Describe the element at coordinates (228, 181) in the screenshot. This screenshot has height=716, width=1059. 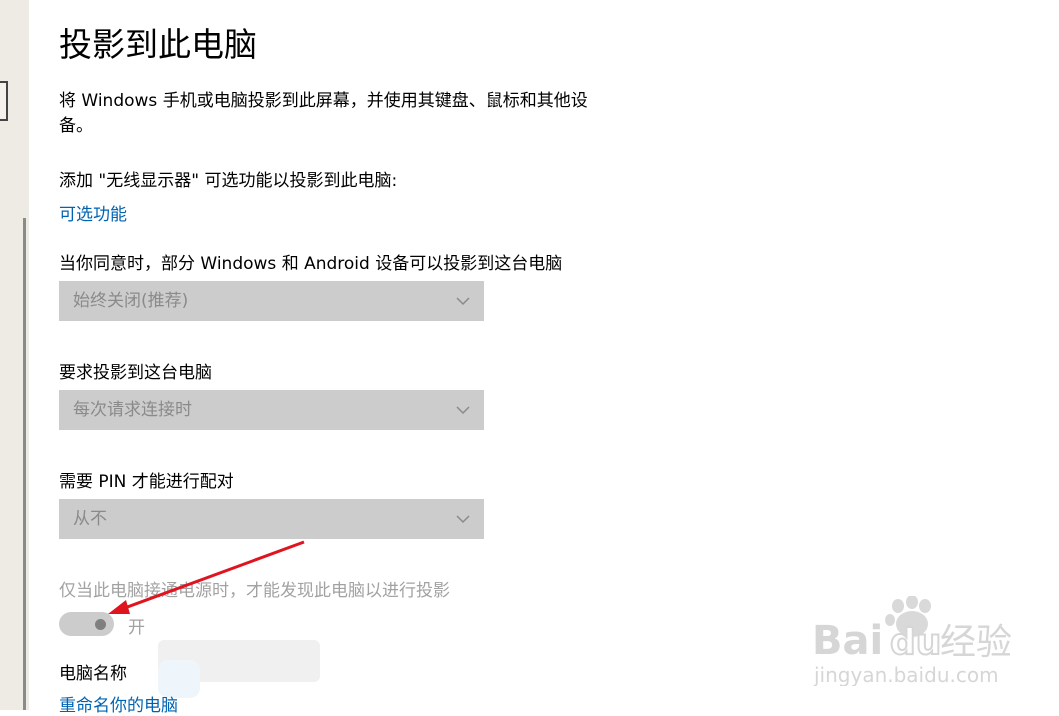
I see `optional-feature-label: 添加 "无线显示器" 可选功能以投影到此电脑:` at that location.